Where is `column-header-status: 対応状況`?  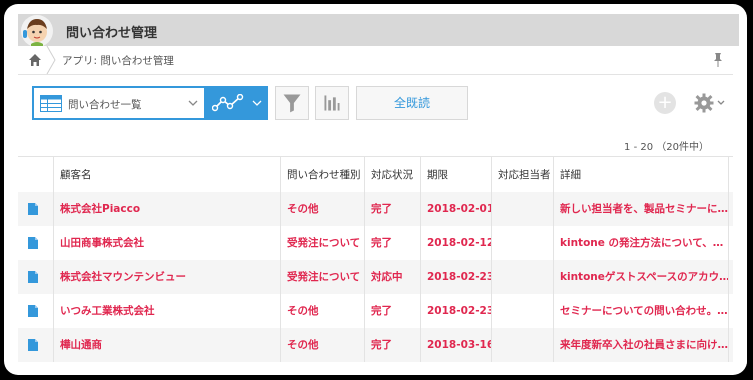
column-header-status: 対応状況 is located at coordinates (393, 175).